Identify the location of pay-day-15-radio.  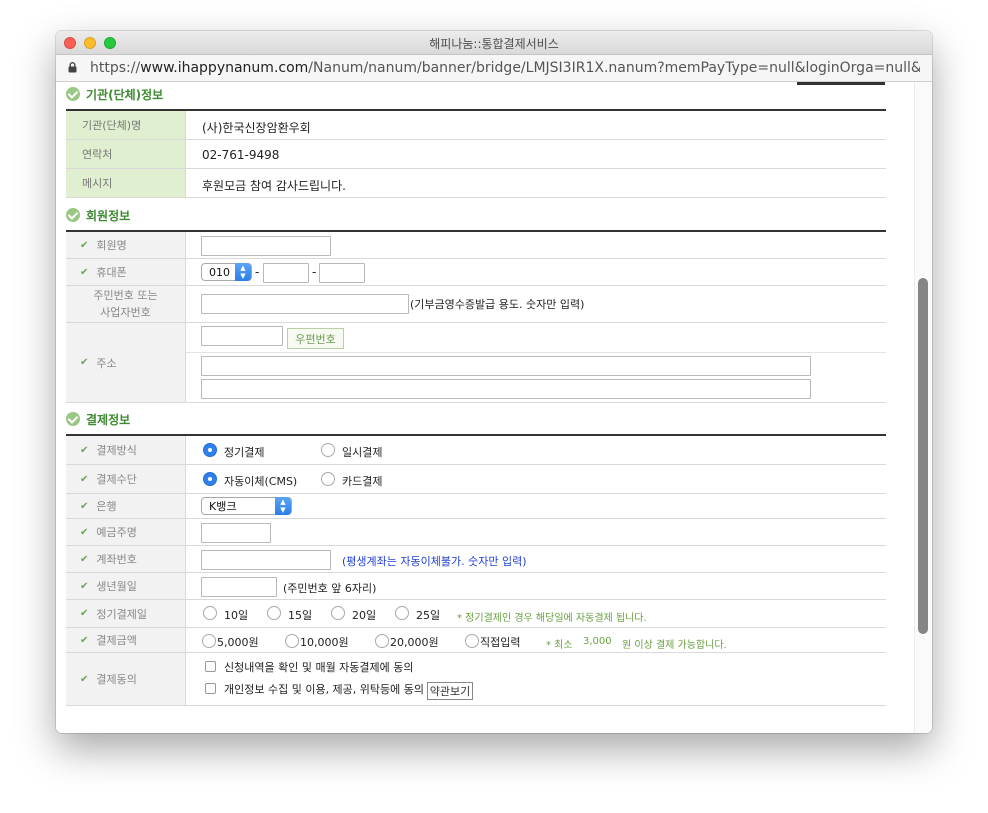
(274, 613).